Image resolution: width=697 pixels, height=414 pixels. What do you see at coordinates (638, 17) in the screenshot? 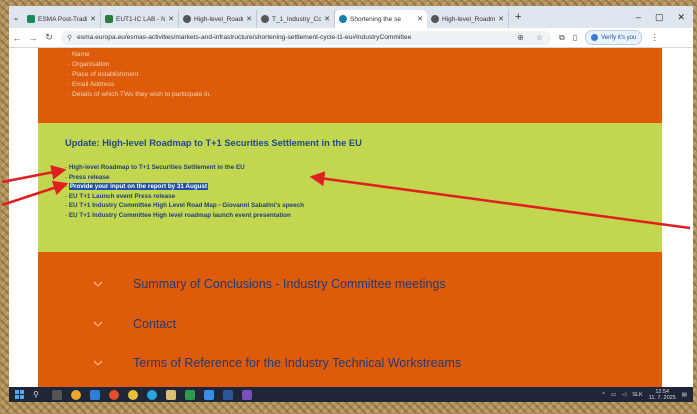
I see `minimize-button: –` at bounding box center [638, 17].